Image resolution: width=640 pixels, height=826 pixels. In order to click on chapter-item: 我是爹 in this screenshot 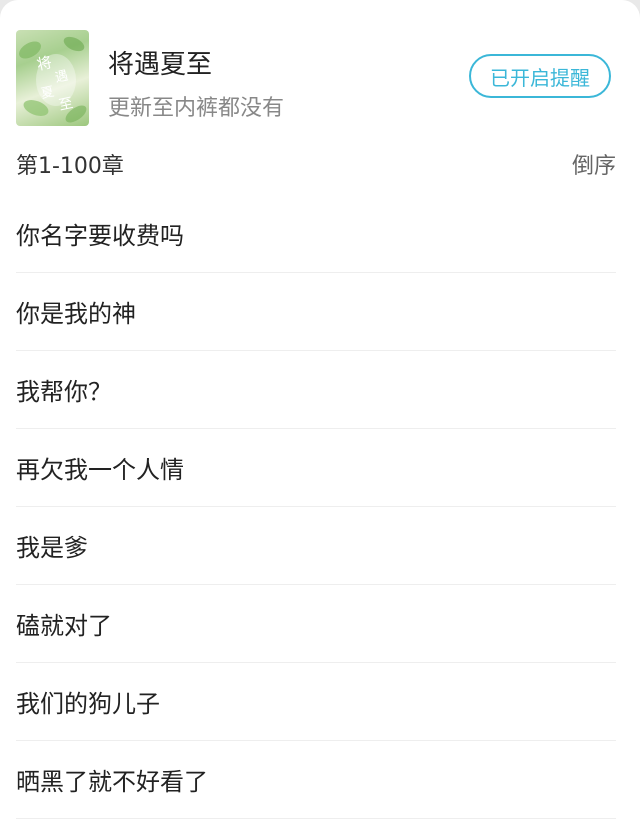, I will do `click(316, 546)`.